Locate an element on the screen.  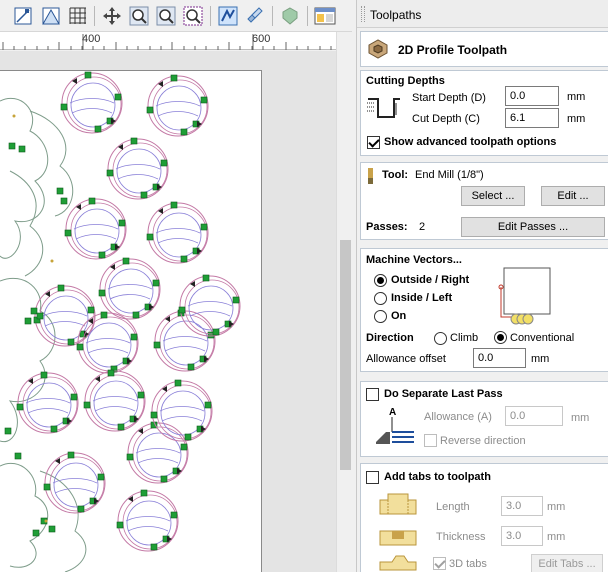
scrollbar-thumb is located at coordinates (345, 355).